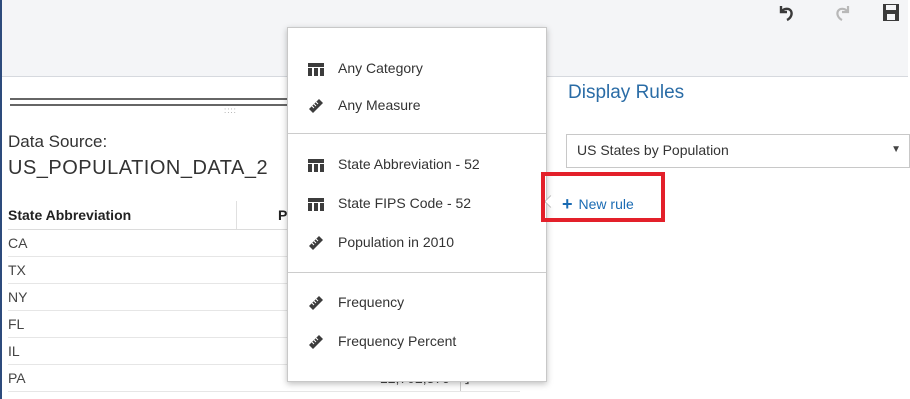 The width and height of the screenshot is (910, 399). I want to click on menu-item-label: State Abbreviation - 52, so click(409, 164).